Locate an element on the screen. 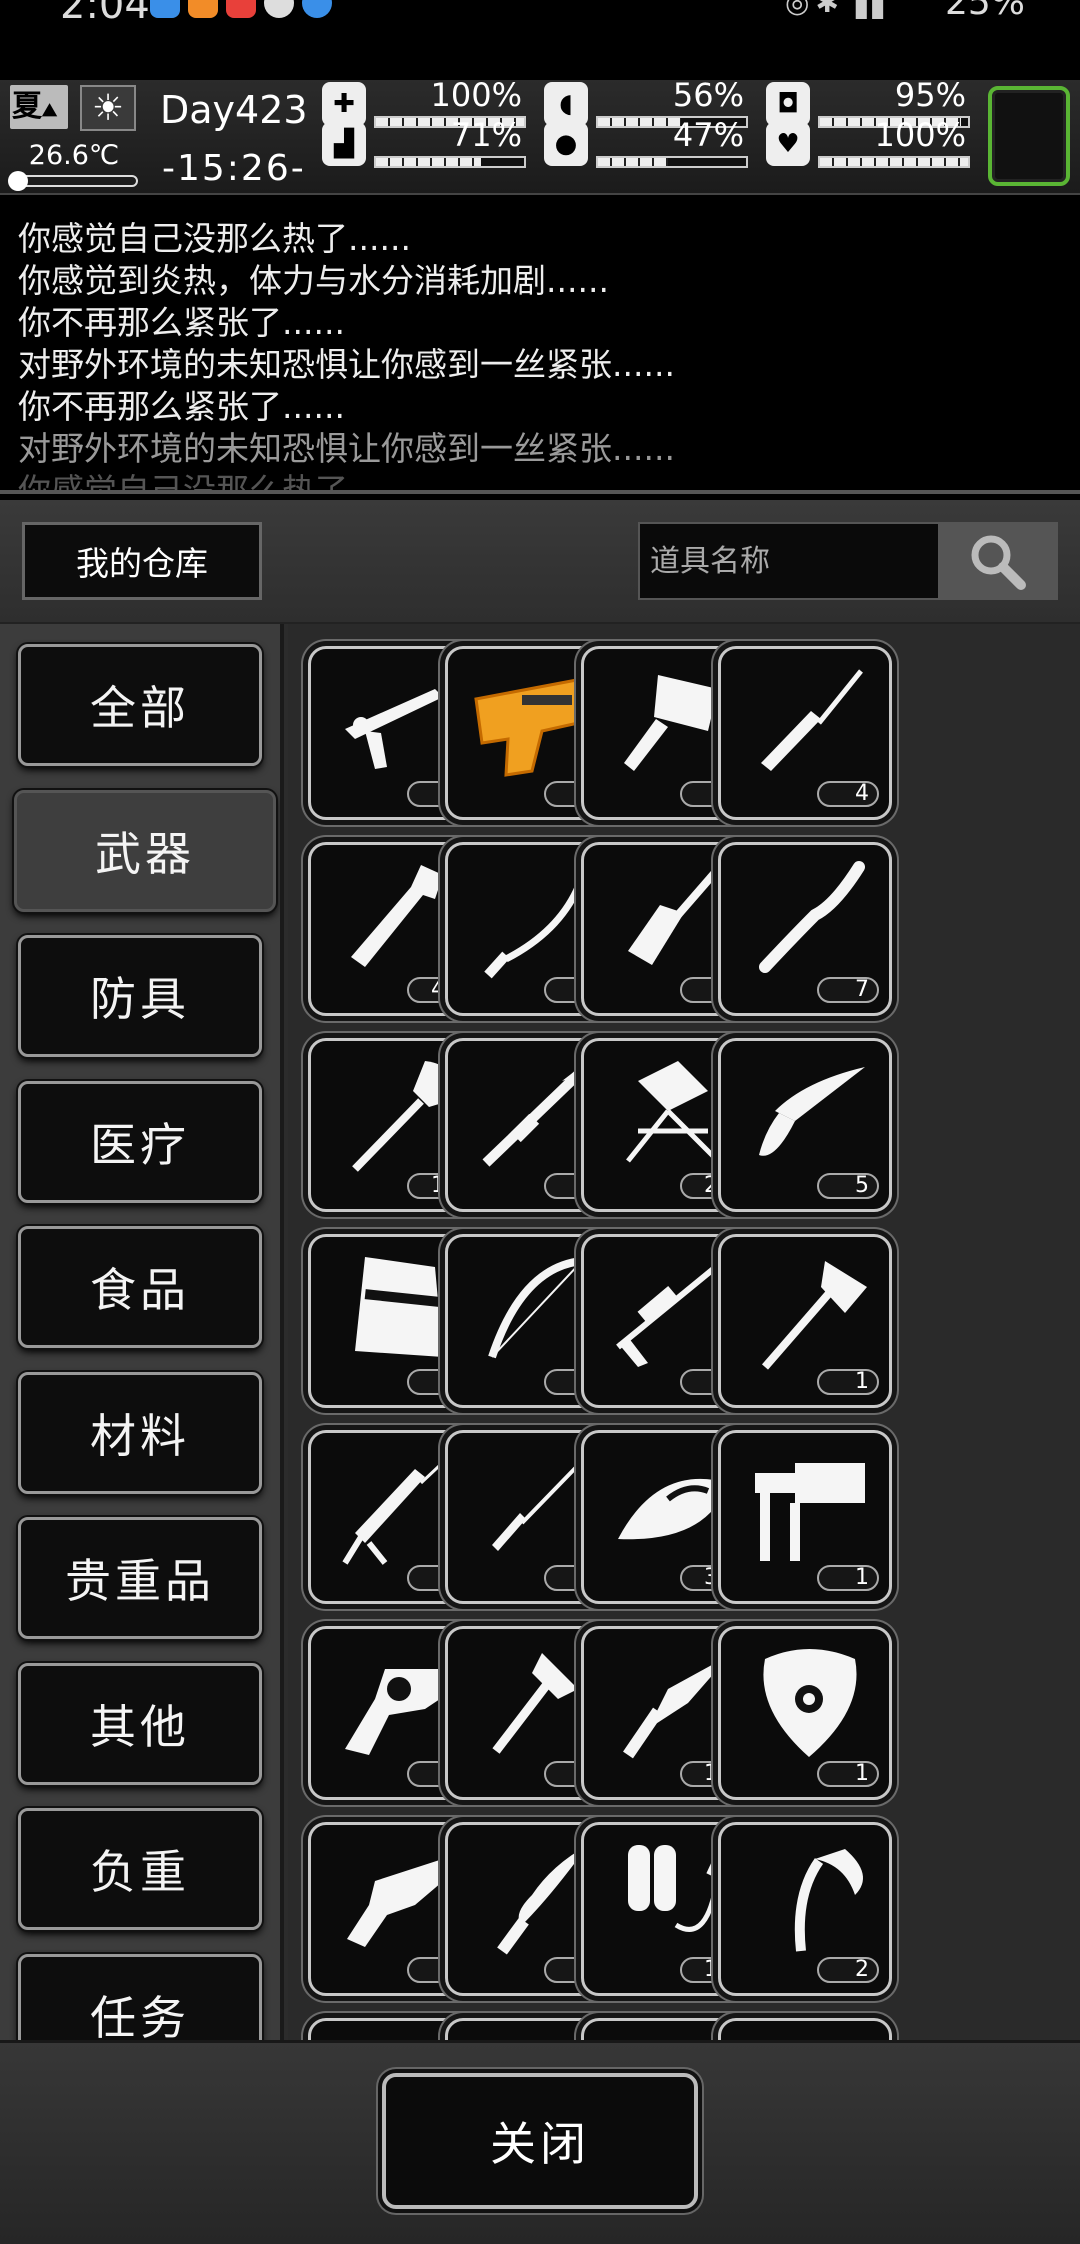 This screenshot has width=1080, height=2244. stat-value: 71% is located at coordinates (486, 135).